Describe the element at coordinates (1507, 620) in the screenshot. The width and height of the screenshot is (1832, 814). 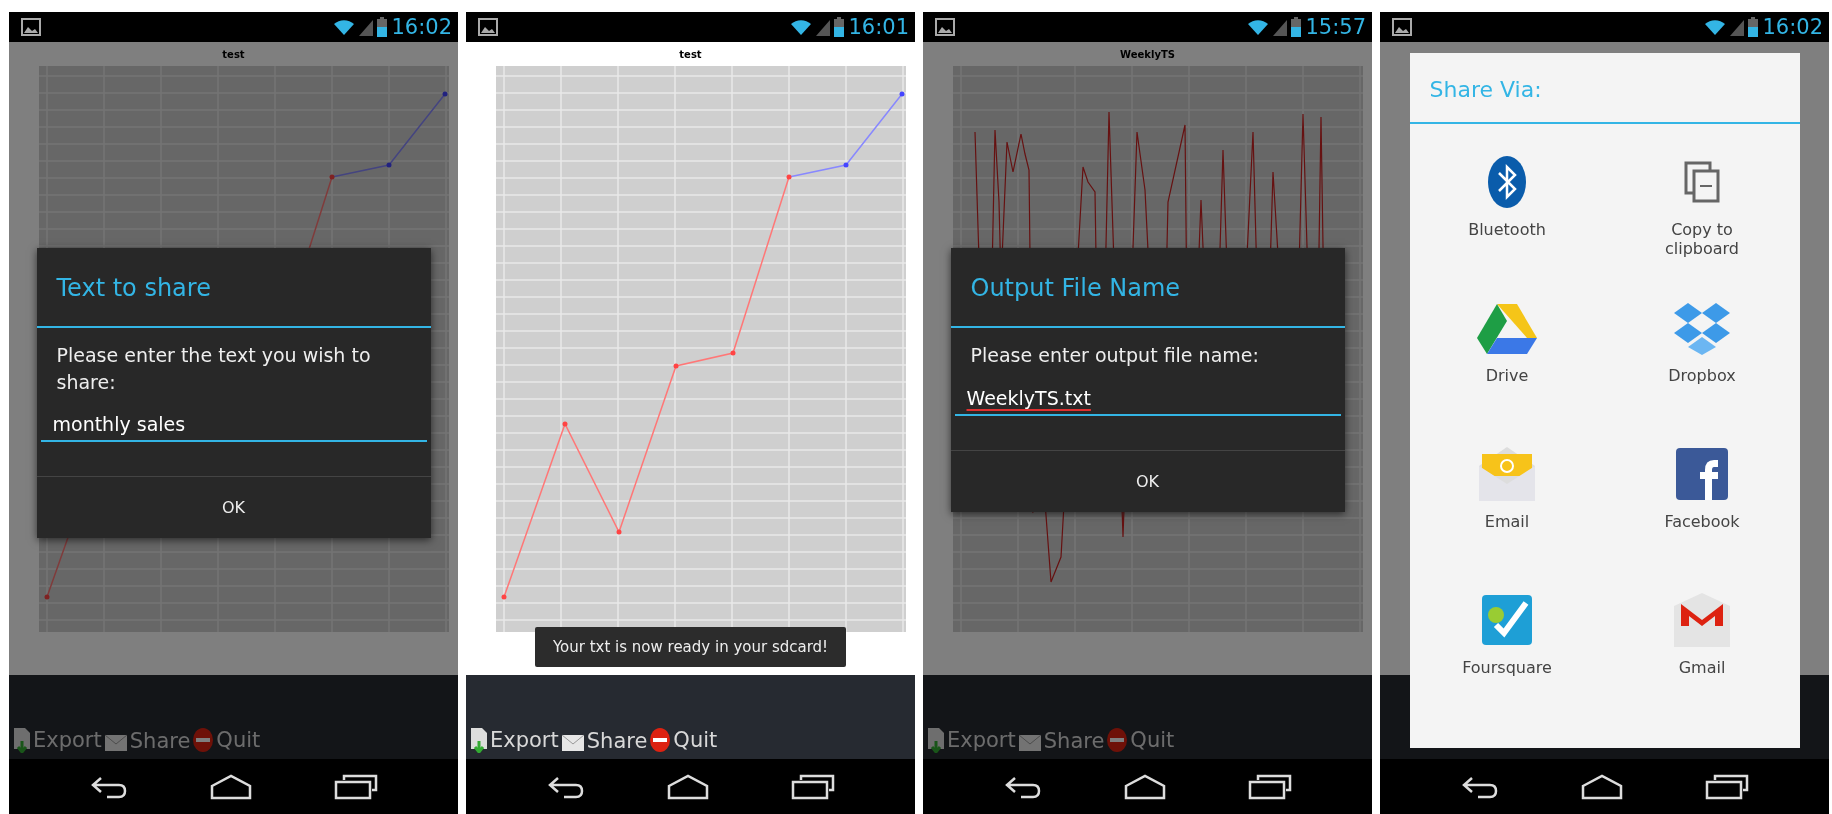
I see `checkmark-icon` at that location.